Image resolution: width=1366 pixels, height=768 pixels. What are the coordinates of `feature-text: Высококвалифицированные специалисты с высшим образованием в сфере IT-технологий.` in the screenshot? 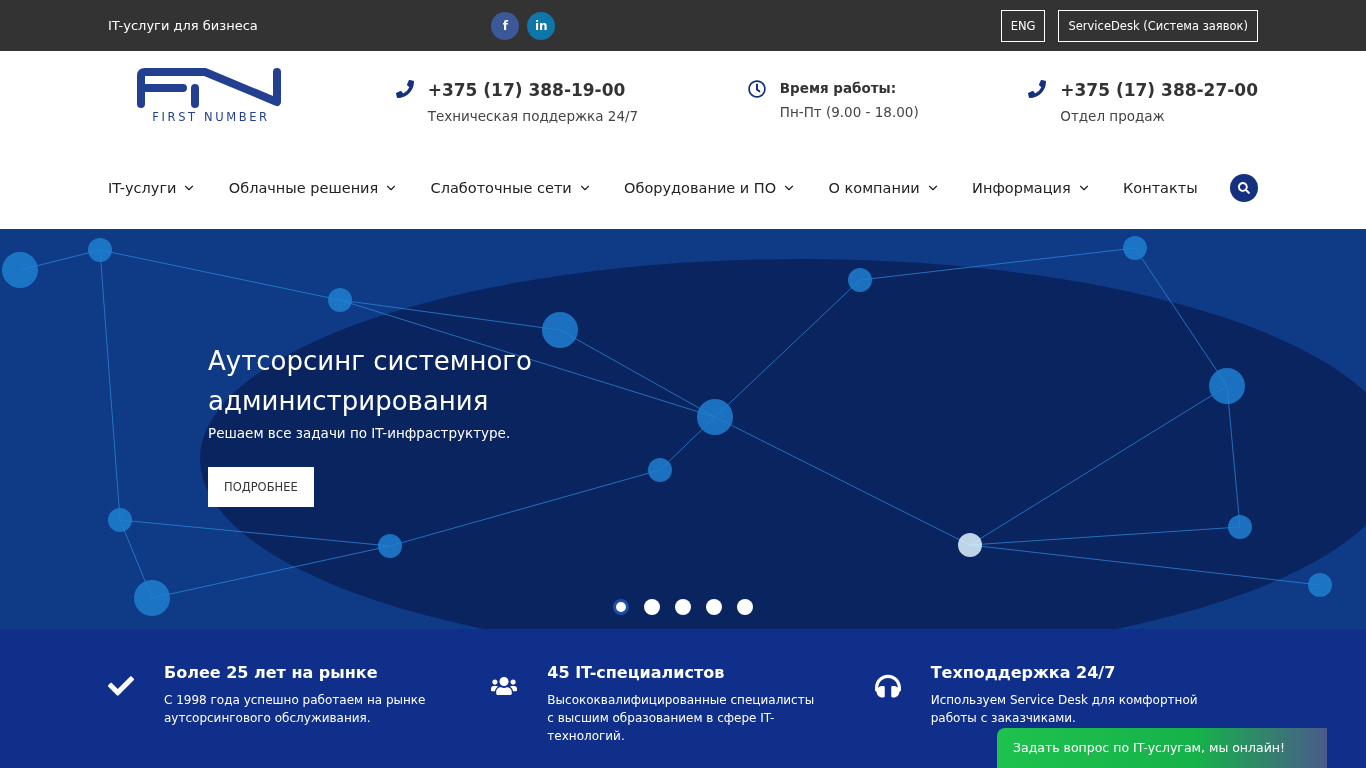 It's located at (681, 718).